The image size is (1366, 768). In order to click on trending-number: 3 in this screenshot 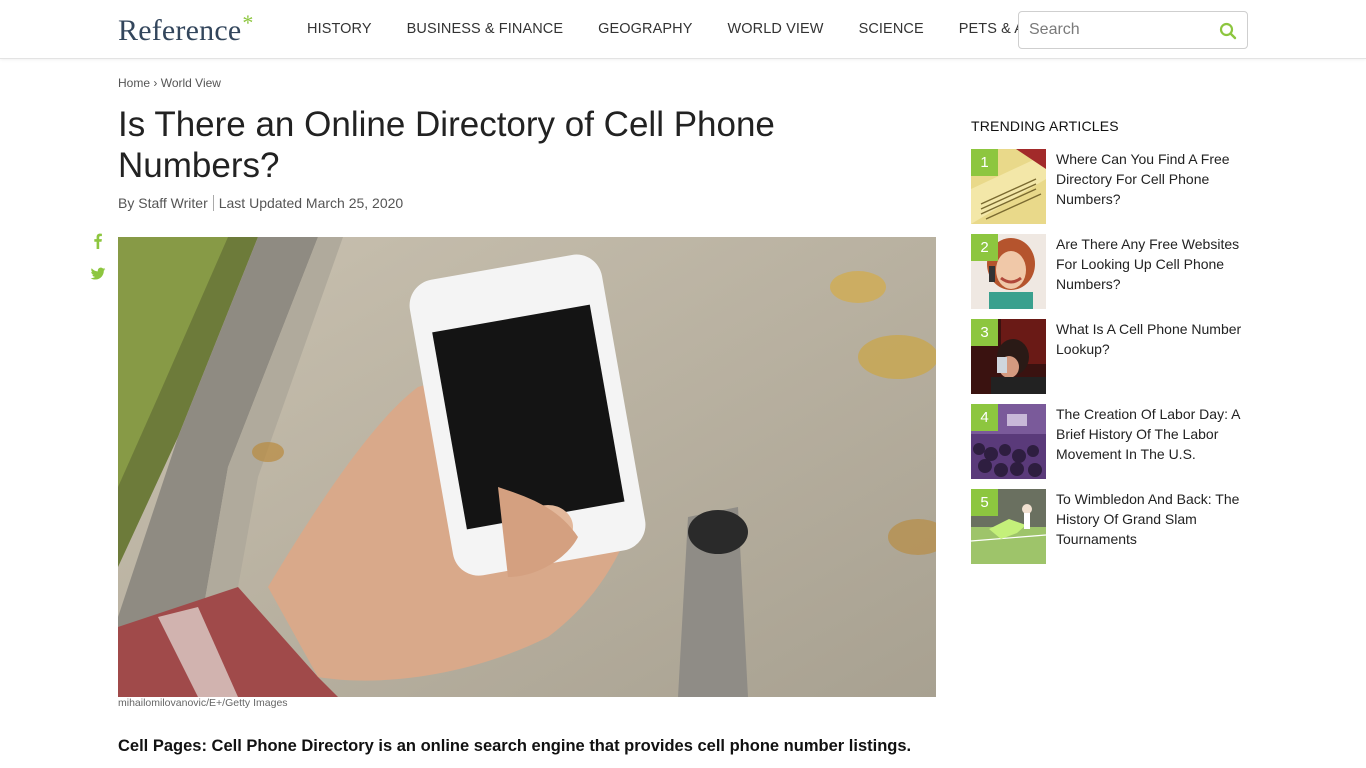, I will do `click(984, 332)`.